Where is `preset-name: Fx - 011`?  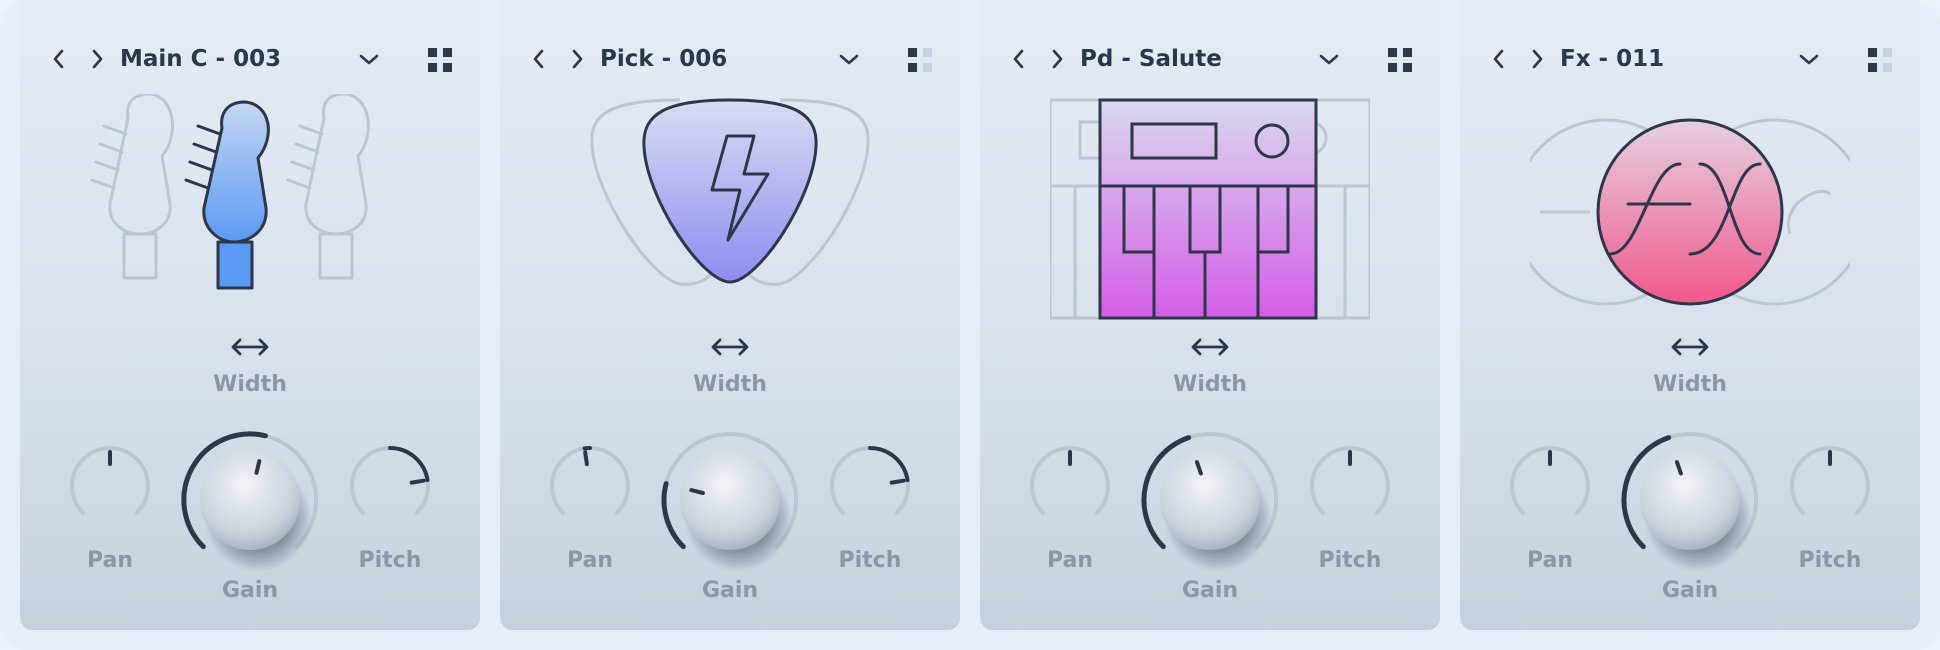 preset-name: Fx - 011 is located at coordinates (1612, 59).